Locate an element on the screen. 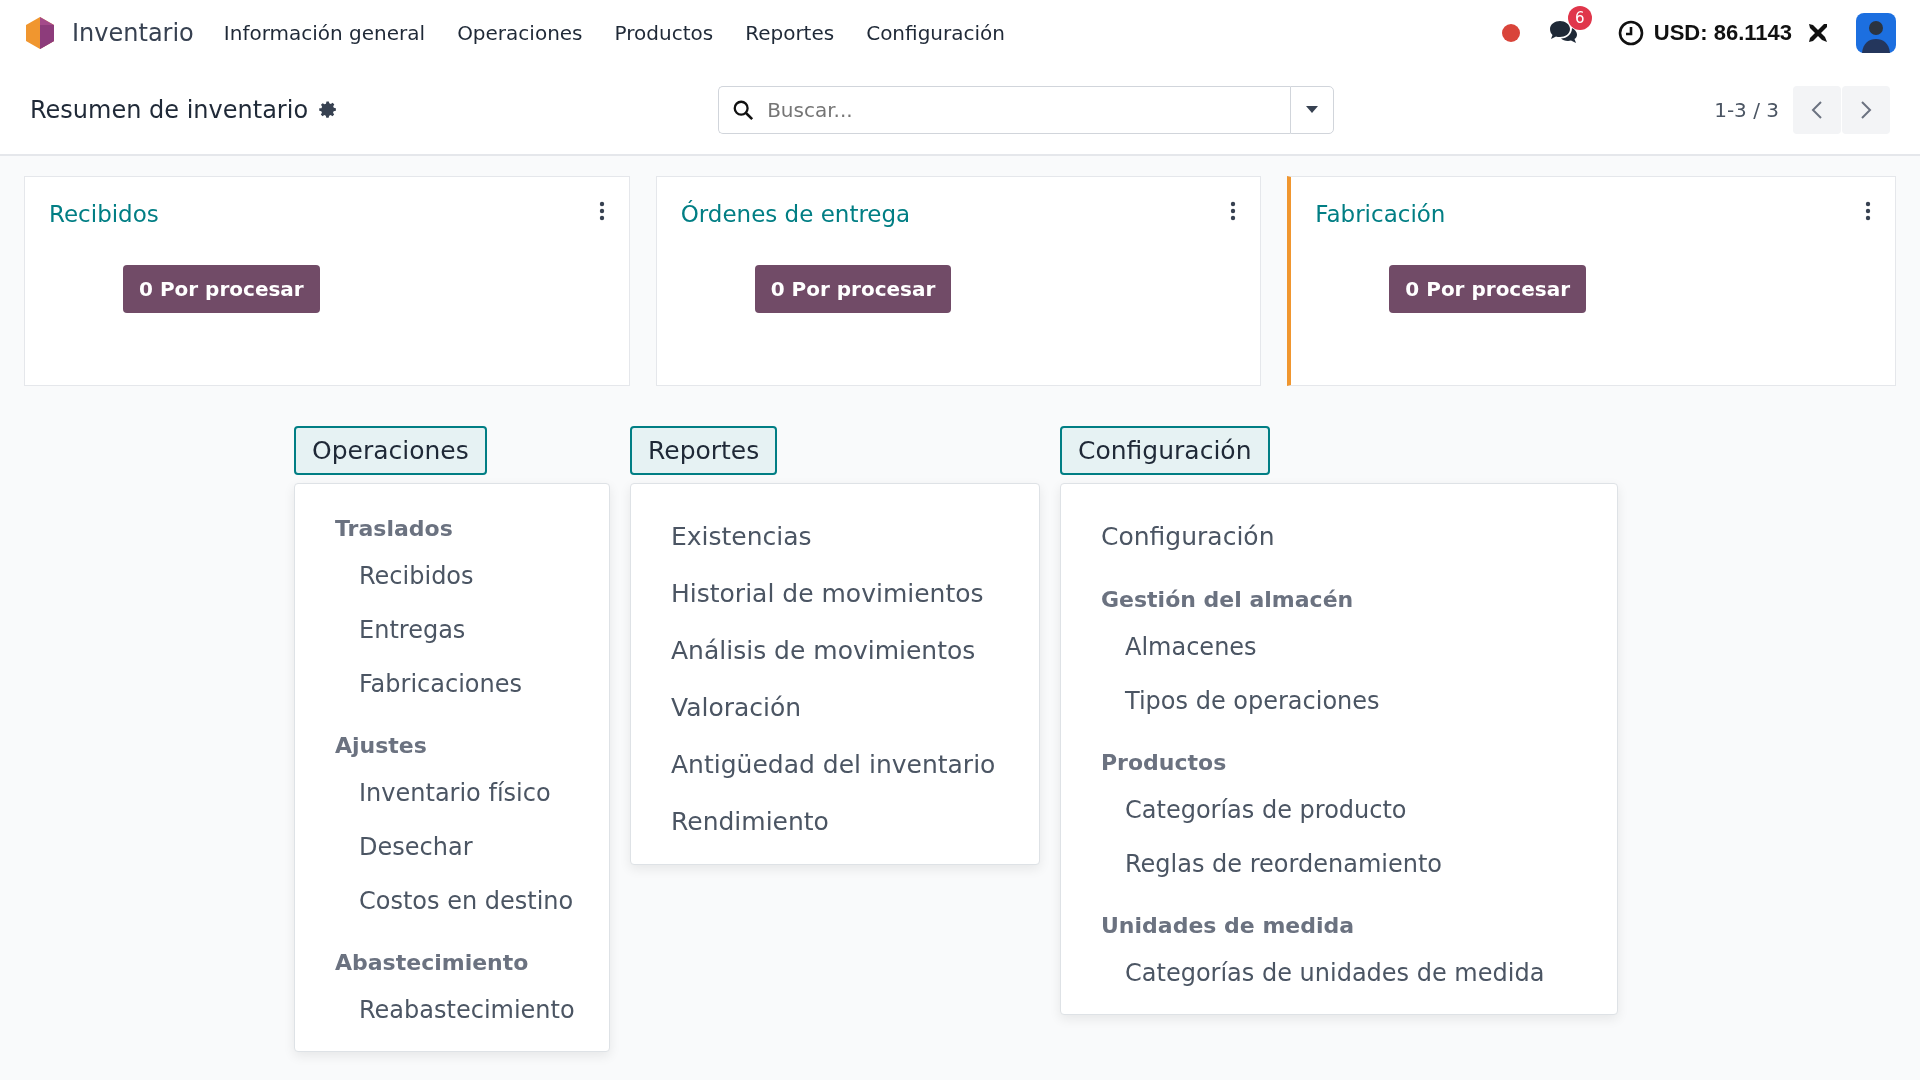  dropdown-item: Rendimiento is located at coordinates (835, 821).